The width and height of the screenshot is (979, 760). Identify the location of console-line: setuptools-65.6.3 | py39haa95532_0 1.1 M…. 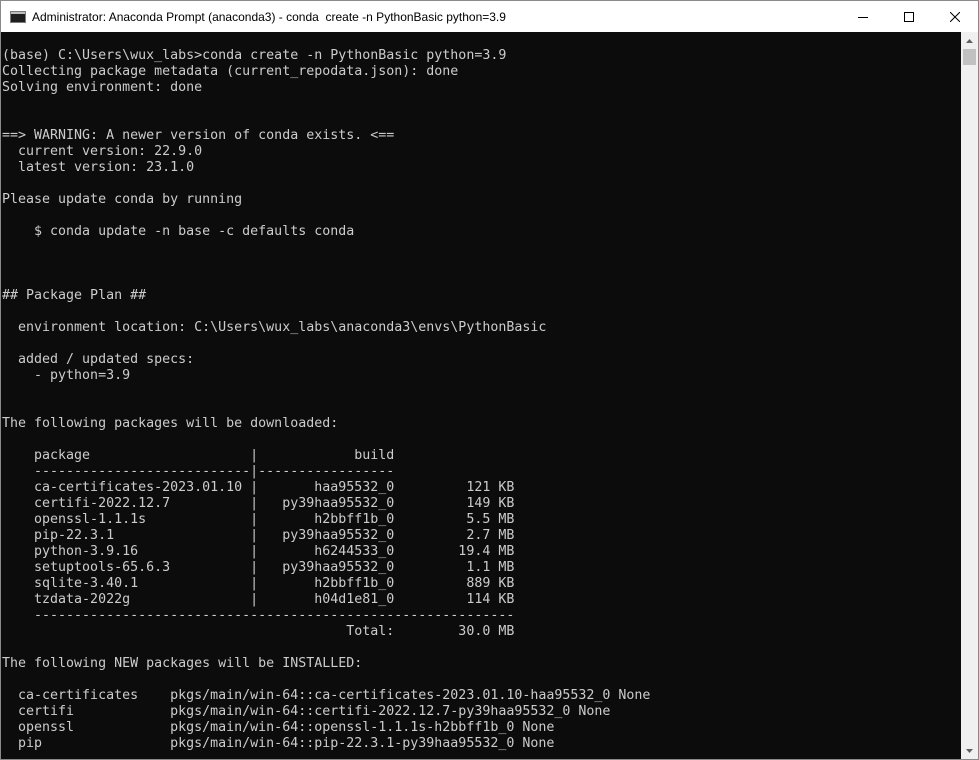
(258, 567).